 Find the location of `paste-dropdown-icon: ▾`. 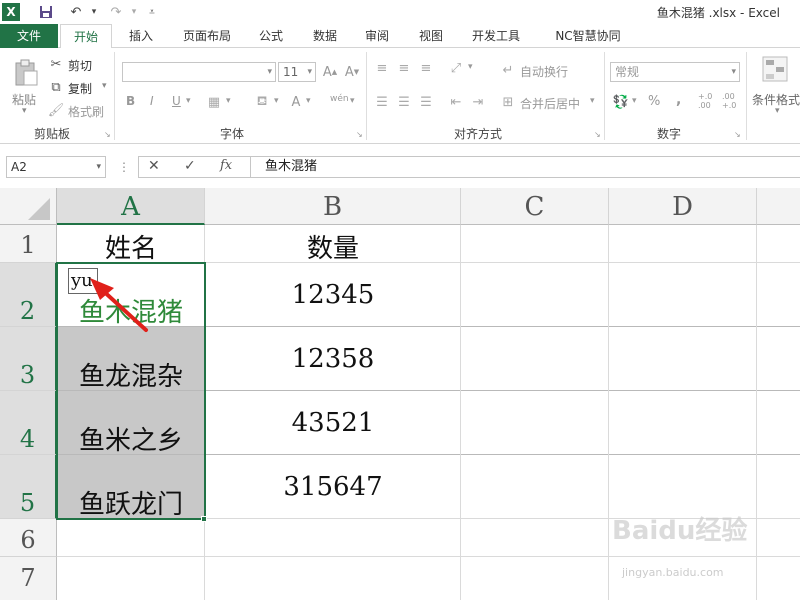

paste-dropdown-icon: ▾ is located at coordinates (24, 111).